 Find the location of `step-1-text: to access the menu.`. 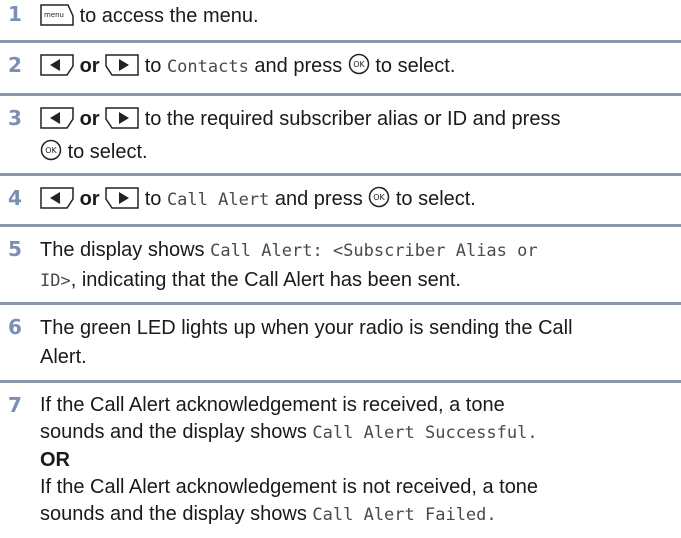

step-1-text: to access the menu. is located at coordinates (169, 16).